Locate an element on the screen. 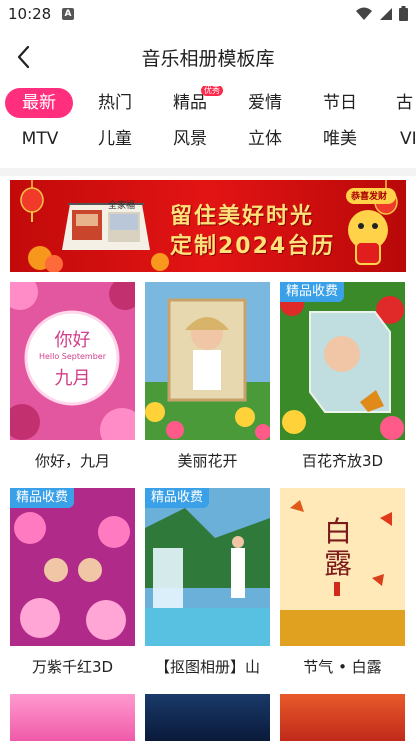 The image size is (416, 741). banner-headline: 留住美好时光 is located at coordinates (242, 216).